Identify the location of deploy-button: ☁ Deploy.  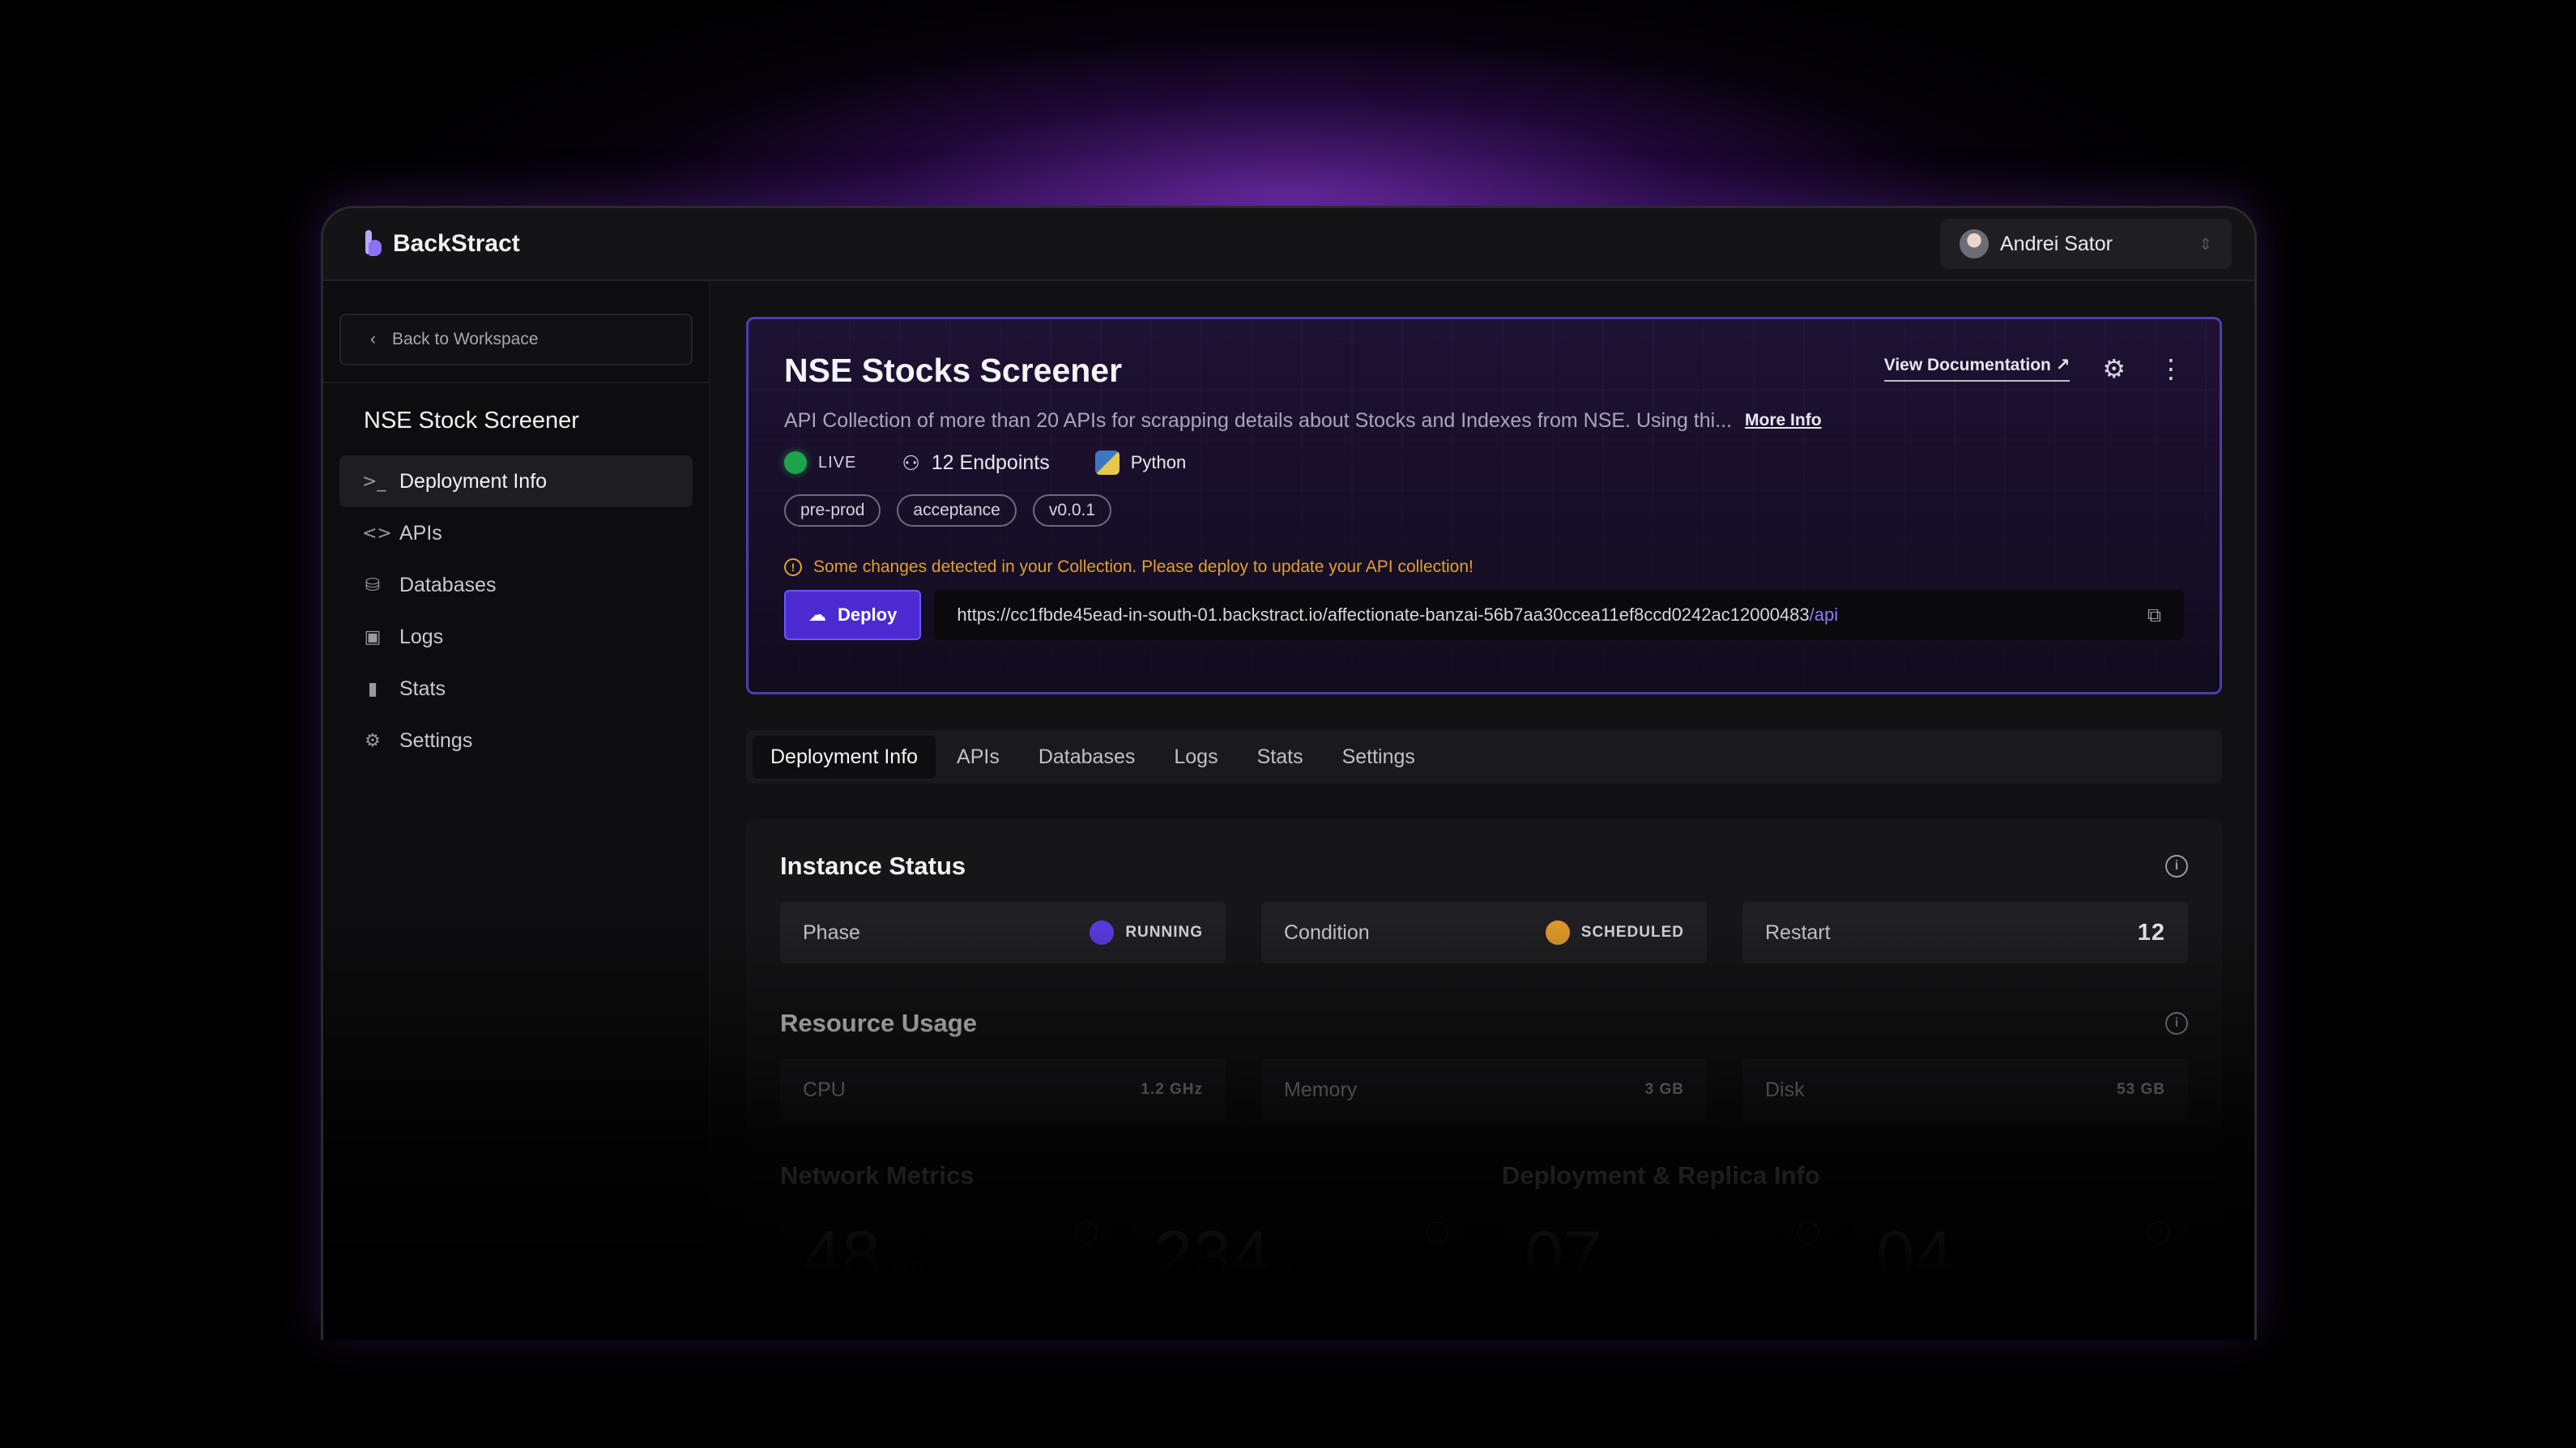
(853, 615).